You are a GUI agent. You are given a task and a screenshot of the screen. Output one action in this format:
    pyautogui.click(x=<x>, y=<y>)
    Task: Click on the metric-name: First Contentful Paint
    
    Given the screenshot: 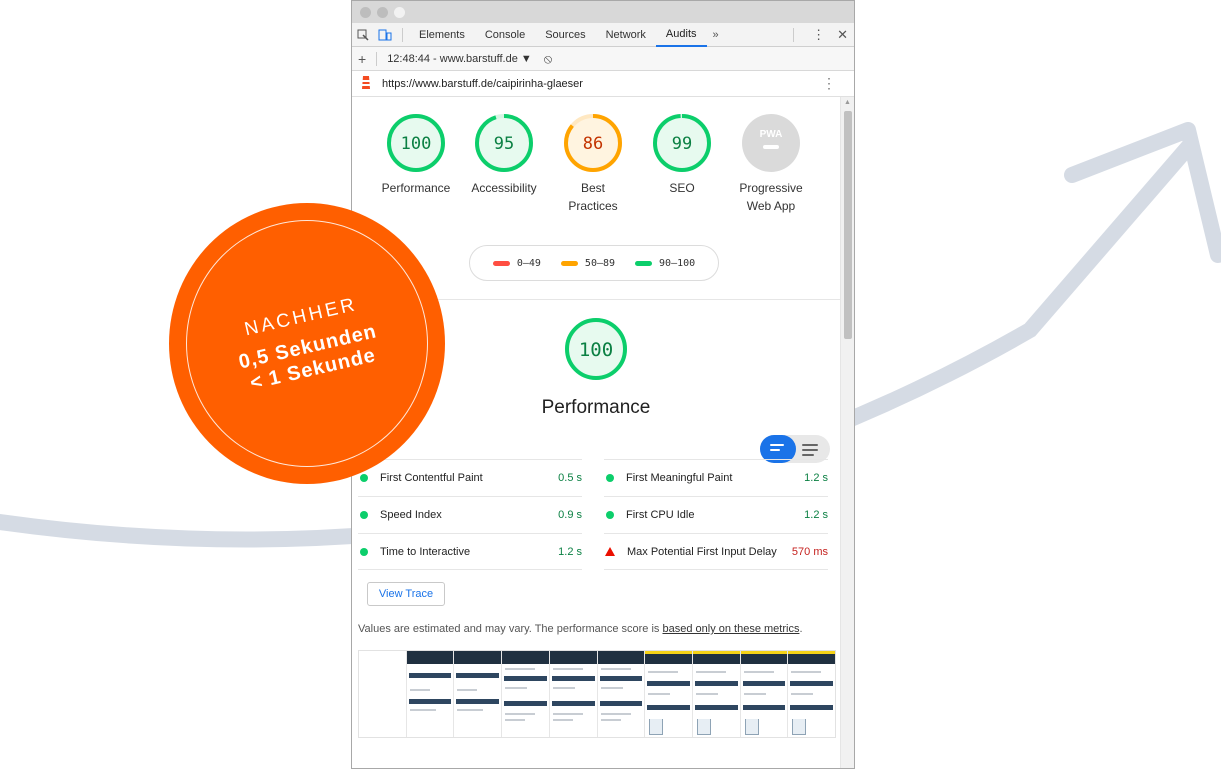 What is the action you would take?
    pyautogui.click(x=431, y=478)
    